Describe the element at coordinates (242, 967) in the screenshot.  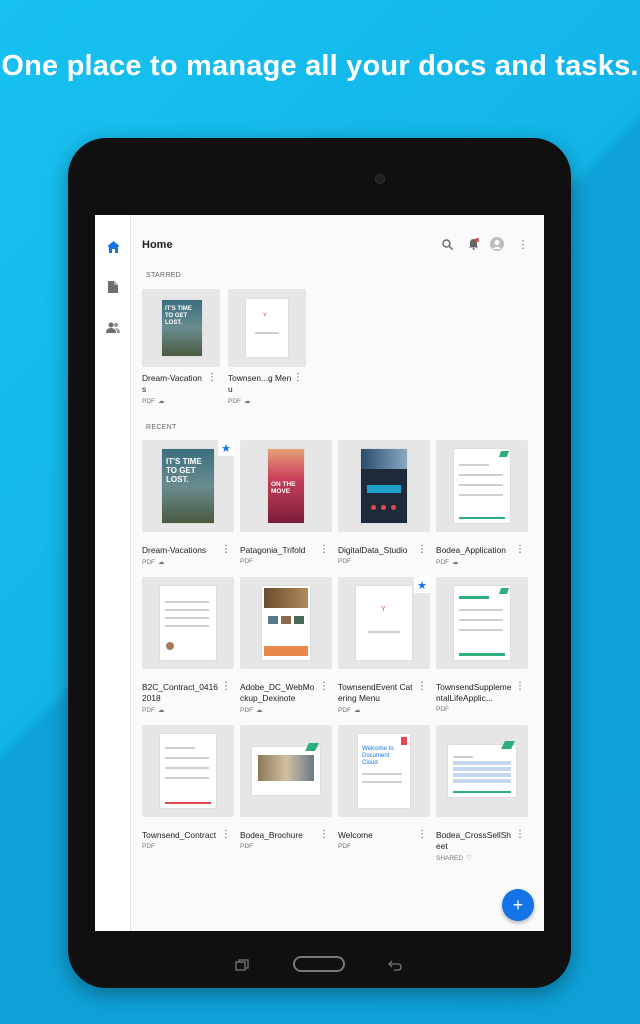
I see `recent-apps-icon` at that location.